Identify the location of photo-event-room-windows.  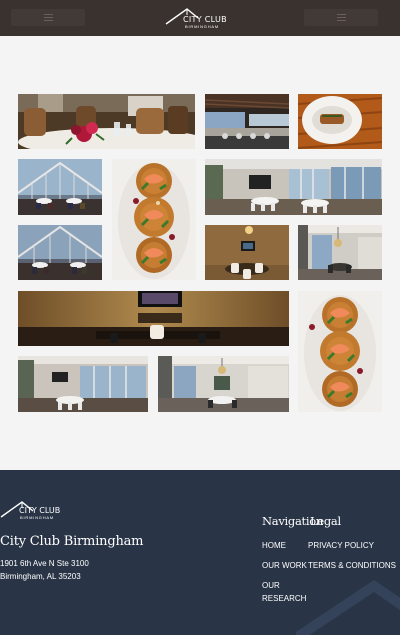
(83, 384).